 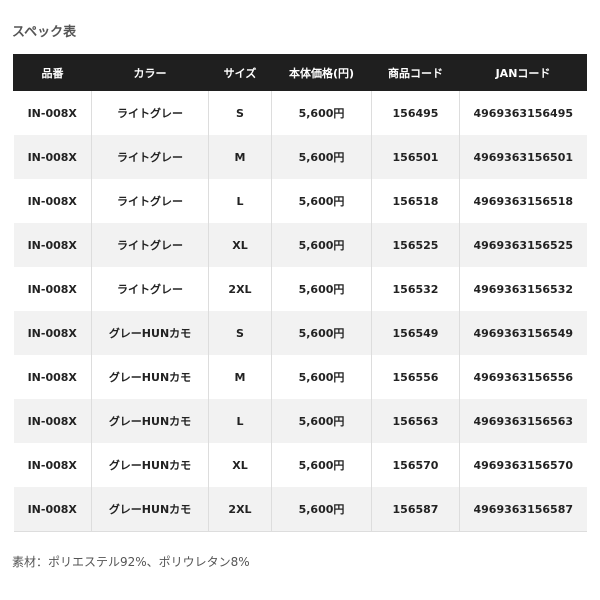 What do you see at coordinates (523, 113) in the screenshot?
I see `cell-jan-code: 4969363156495` at bounding box center [523, 113].